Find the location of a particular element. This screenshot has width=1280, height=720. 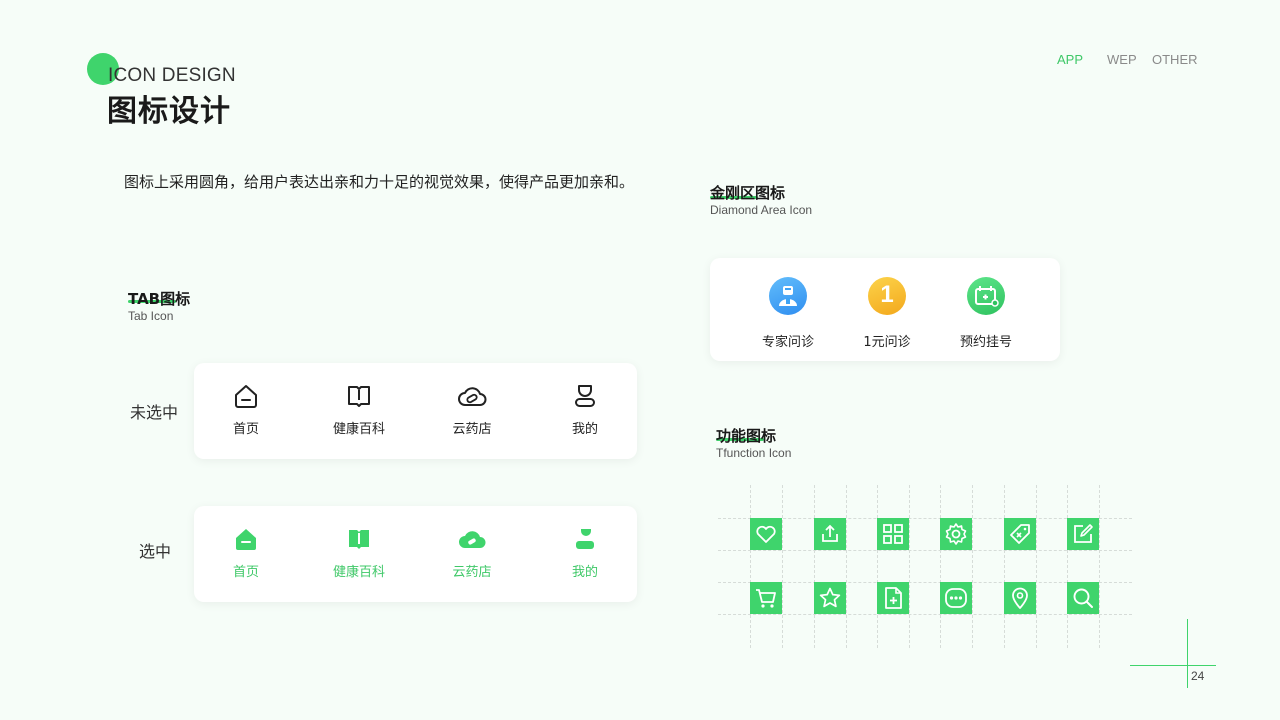

tab-mine: 我的 is located at coordinates (585, 411).